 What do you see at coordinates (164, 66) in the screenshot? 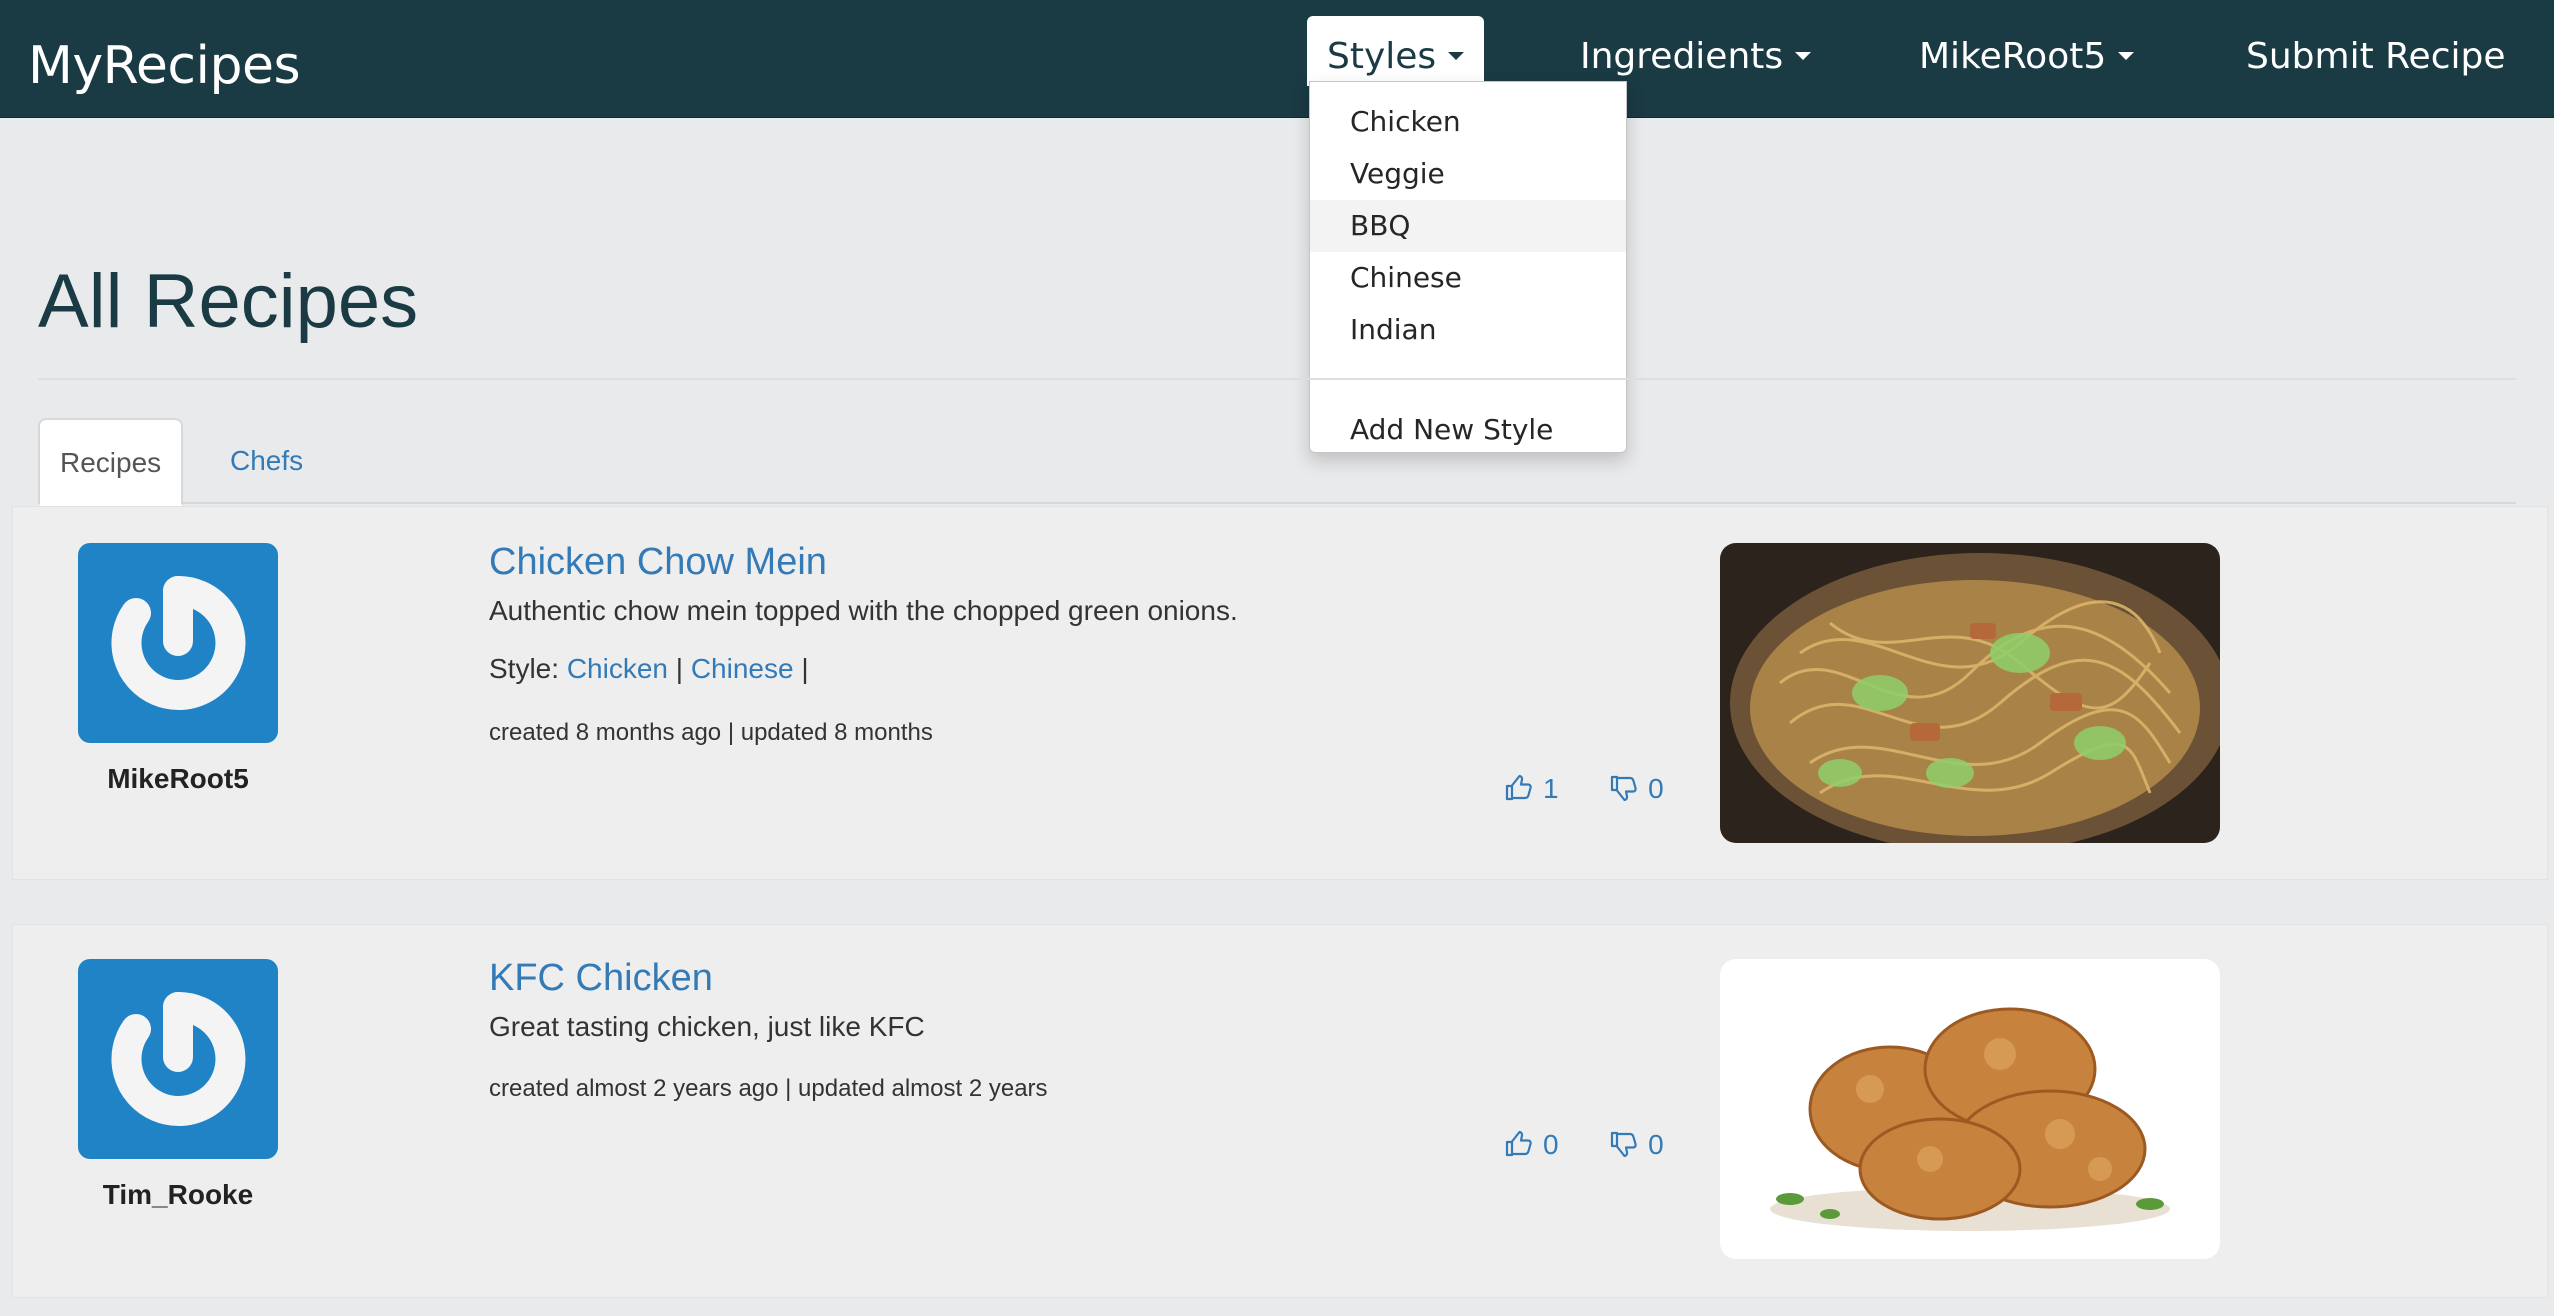
I see `brand-logo: MyRecipes` at bounding box center [164, 66].